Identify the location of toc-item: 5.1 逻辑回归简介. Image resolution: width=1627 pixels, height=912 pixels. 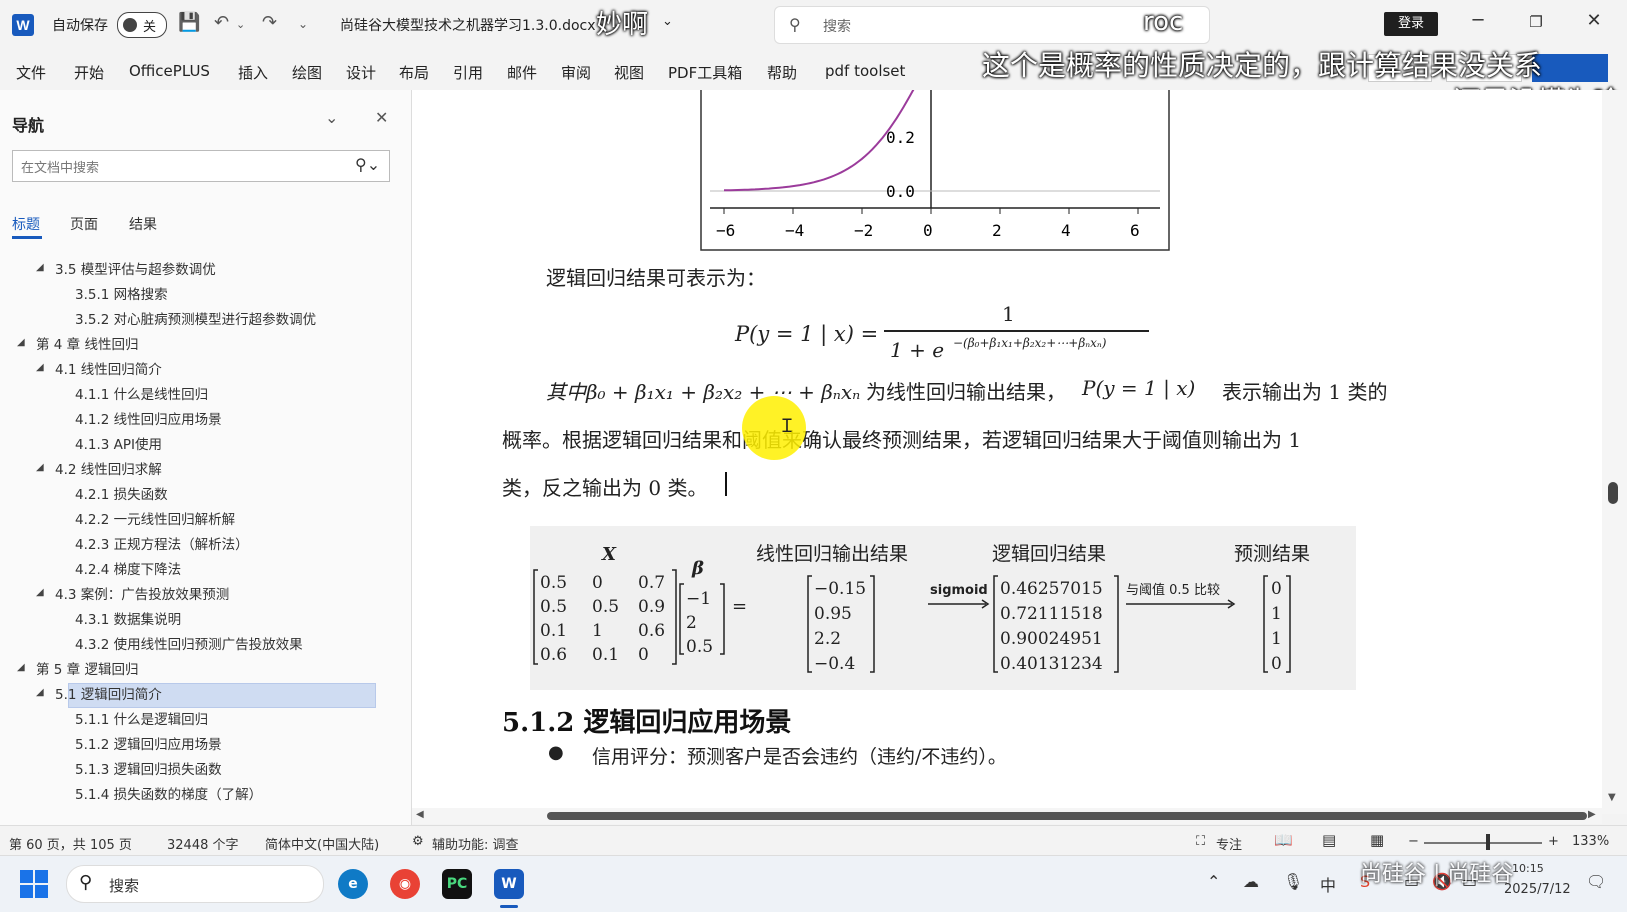
(108, 693).